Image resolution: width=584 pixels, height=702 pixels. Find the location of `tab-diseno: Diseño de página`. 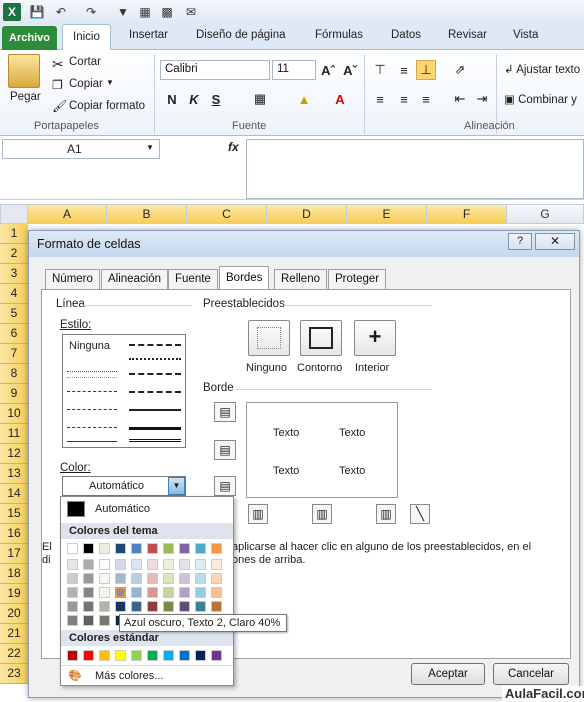

tab-diseno: Diseño de página is located at coordinates (241, 35).